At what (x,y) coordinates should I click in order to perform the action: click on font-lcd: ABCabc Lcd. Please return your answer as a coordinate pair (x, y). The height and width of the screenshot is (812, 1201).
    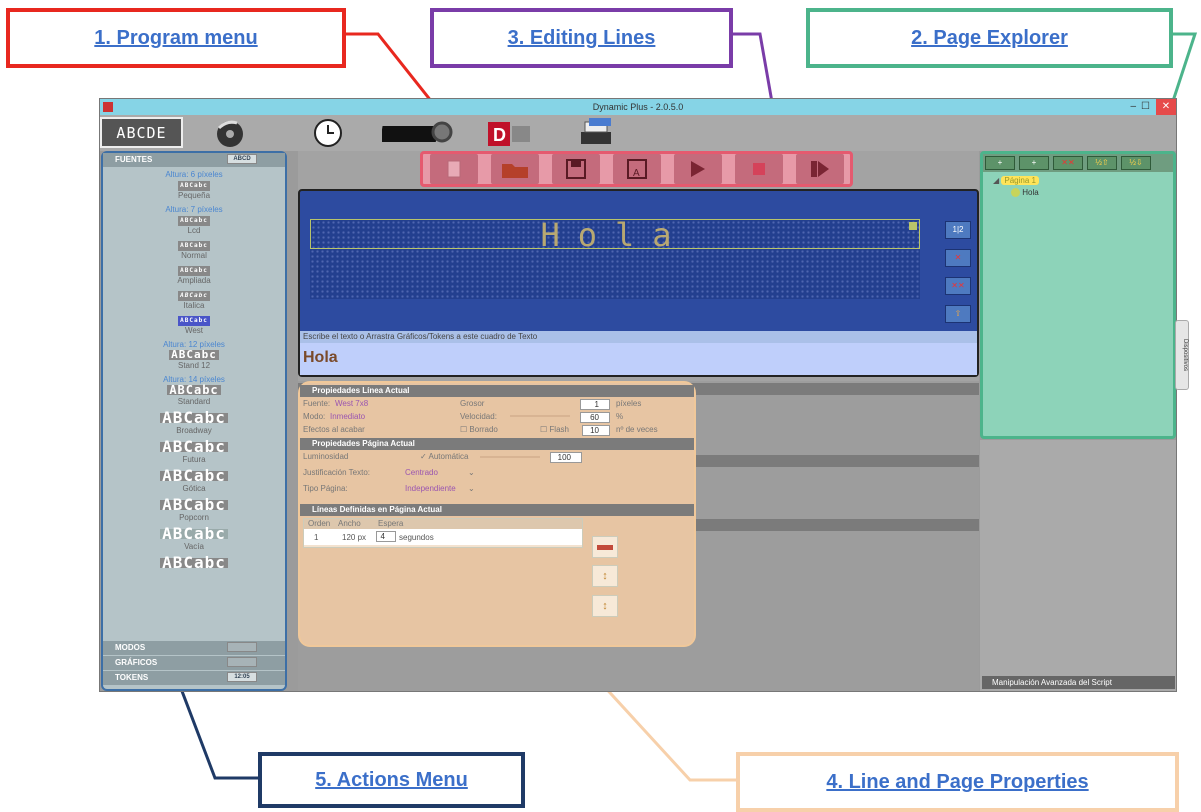
    Looking at the image, I should click on (194, 225).